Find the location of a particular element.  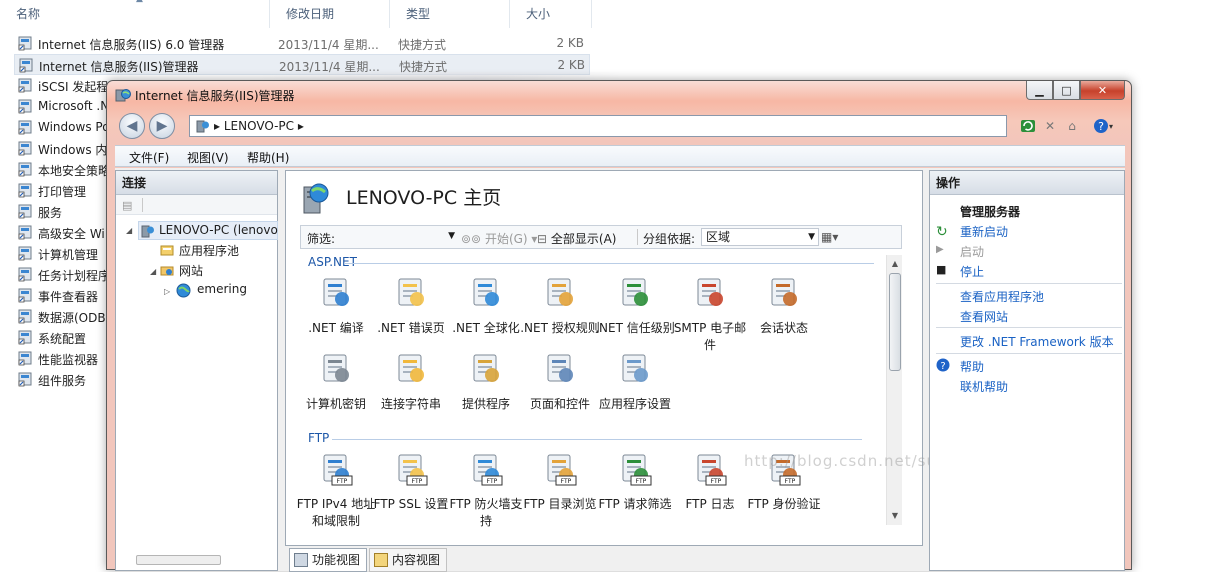

menu-file: 文件(F) is located at coordinates (149, 157).